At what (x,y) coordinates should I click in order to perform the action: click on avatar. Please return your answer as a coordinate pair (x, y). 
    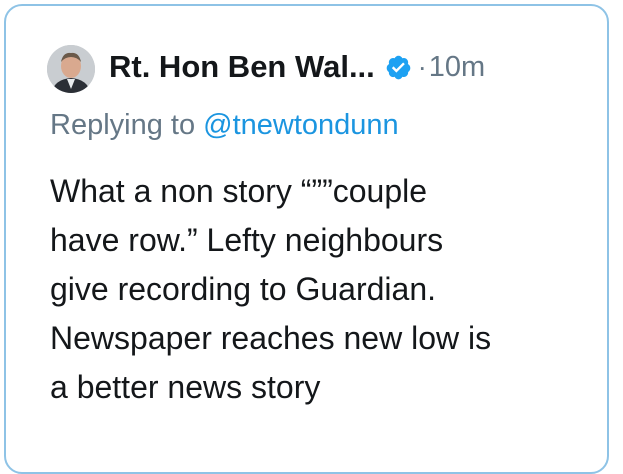
    Looking at the image, I should click on (71, 69).